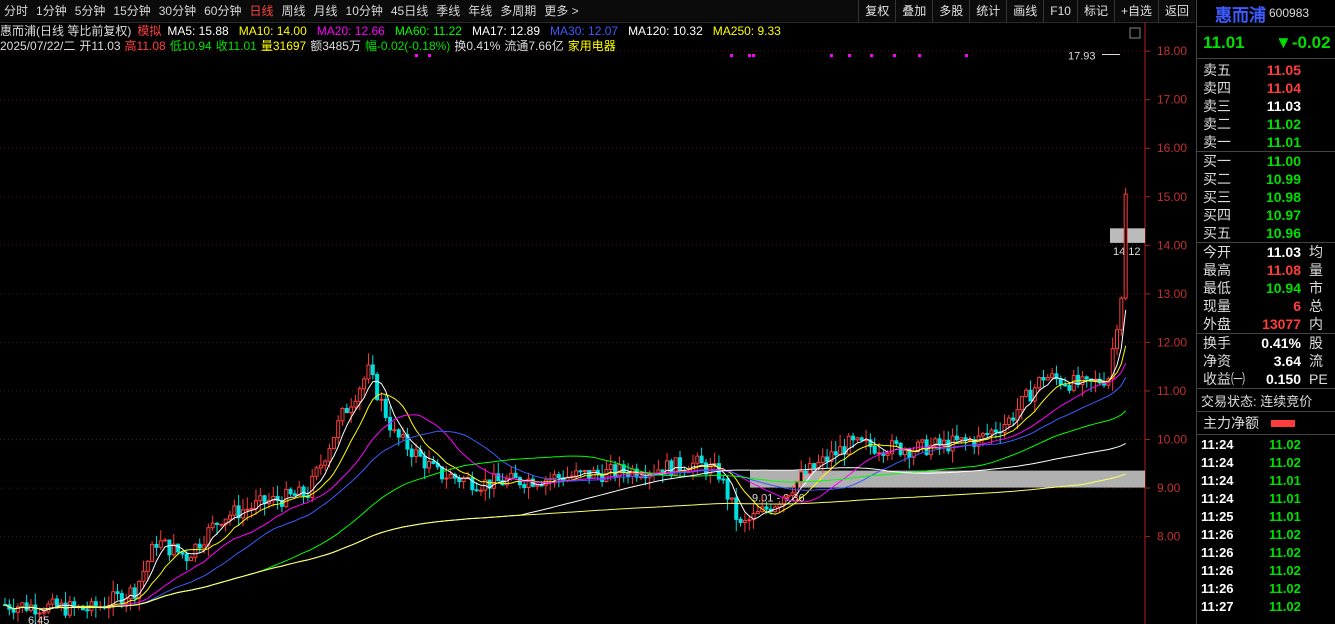 The image size is (1335, 624). Describe the element at coordinates (1172, 197) in the screenshot. I see `axis-tick-label: 15.00` at that location.